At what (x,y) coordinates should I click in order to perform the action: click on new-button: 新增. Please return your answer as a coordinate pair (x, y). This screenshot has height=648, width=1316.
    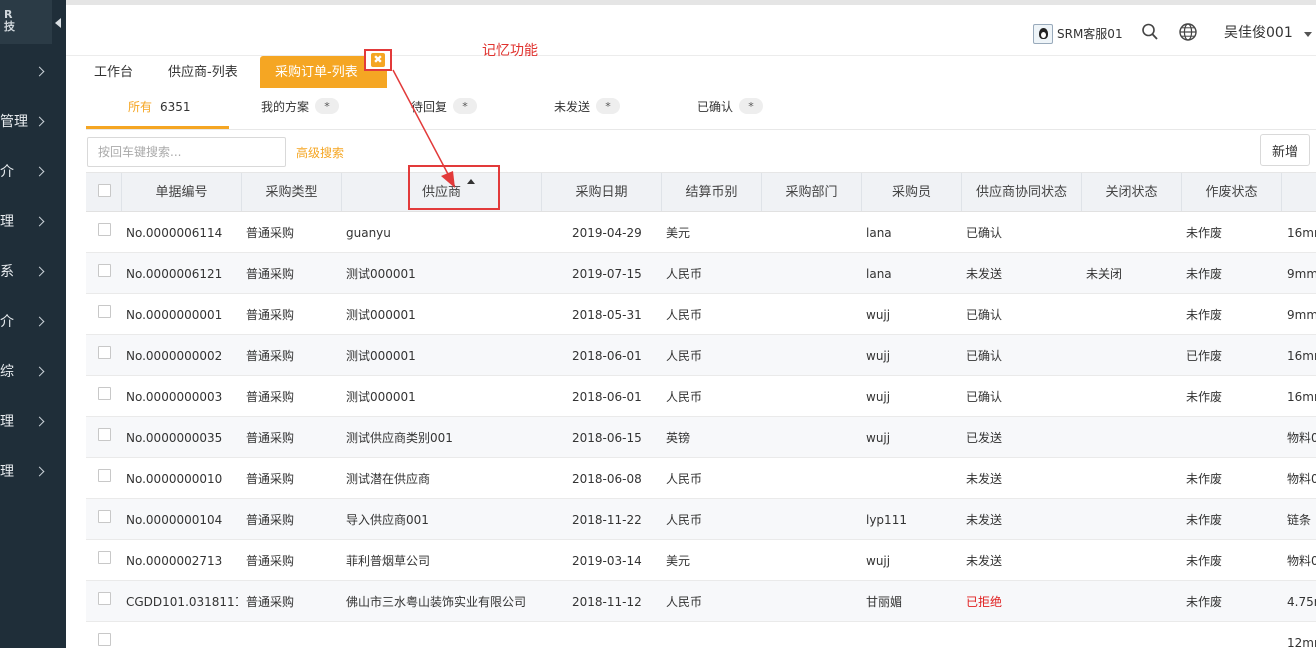
    Looking at the image, I should click on (1285, 150).